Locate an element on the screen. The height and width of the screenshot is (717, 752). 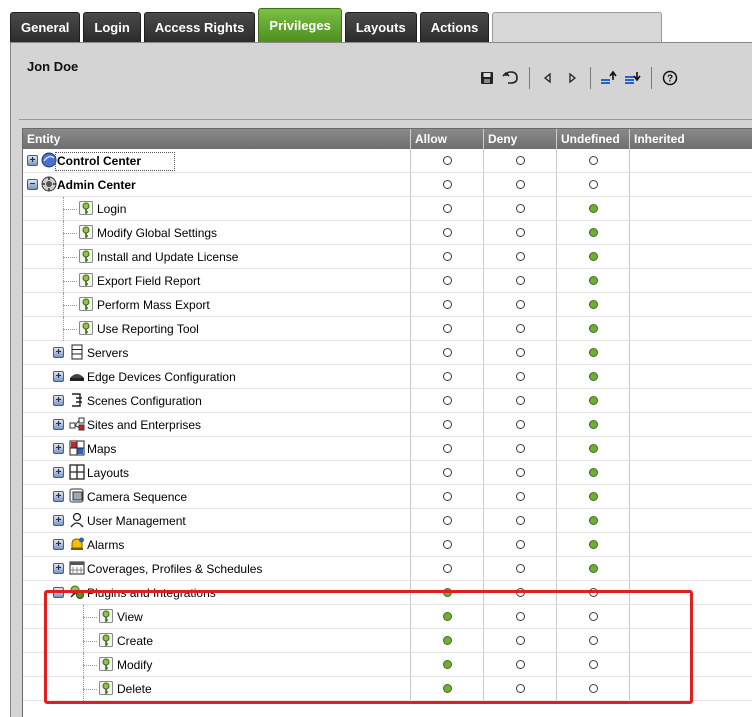
table-row: Install and Update License is located at coordinates (387, 257).